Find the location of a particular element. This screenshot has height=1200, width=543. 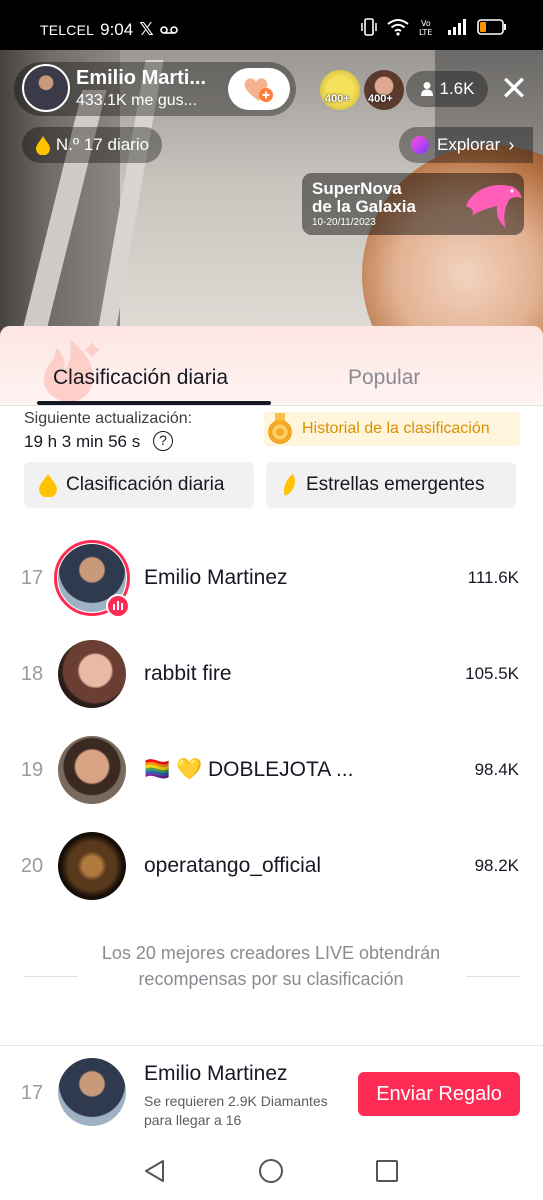

ranking-history-button: Historial de la clasificación is located at coordinates (392, 429).